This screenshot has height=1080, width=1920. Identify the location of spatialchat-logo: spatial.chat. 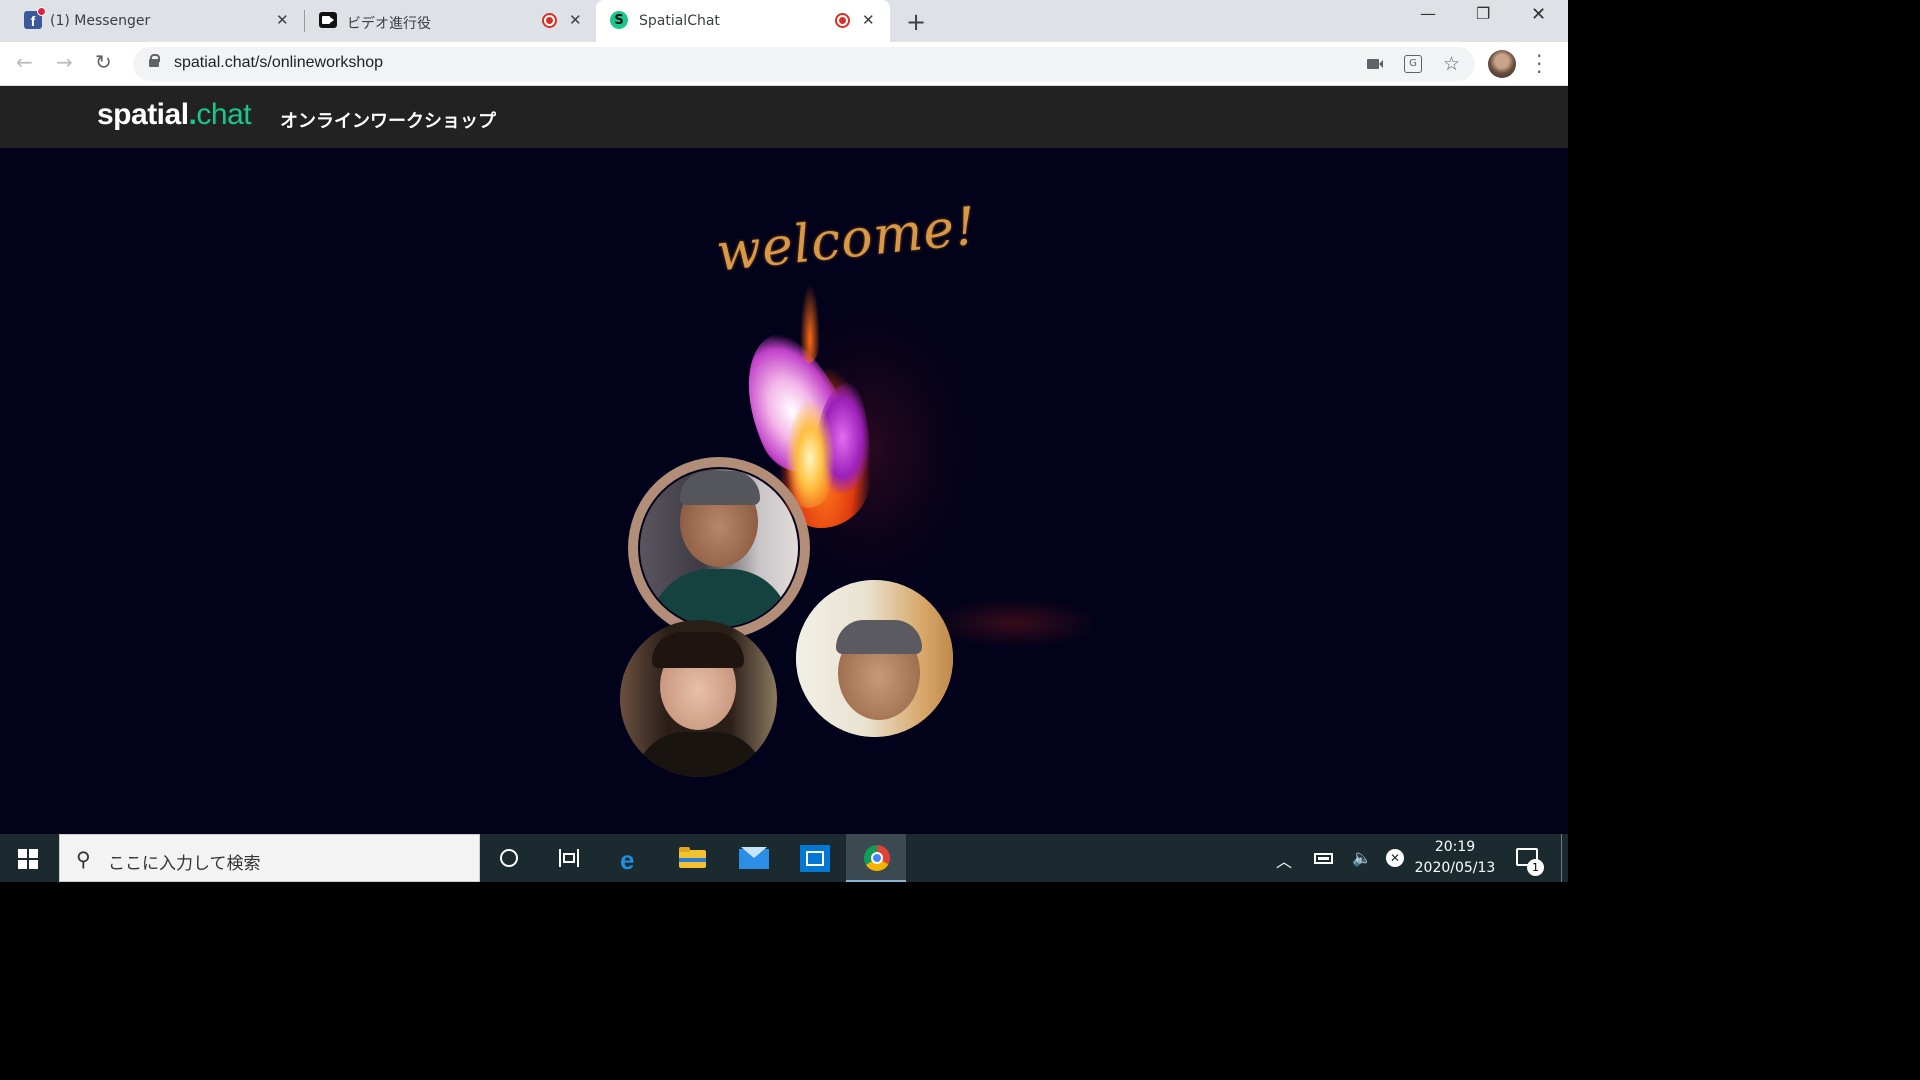
(174, 115).